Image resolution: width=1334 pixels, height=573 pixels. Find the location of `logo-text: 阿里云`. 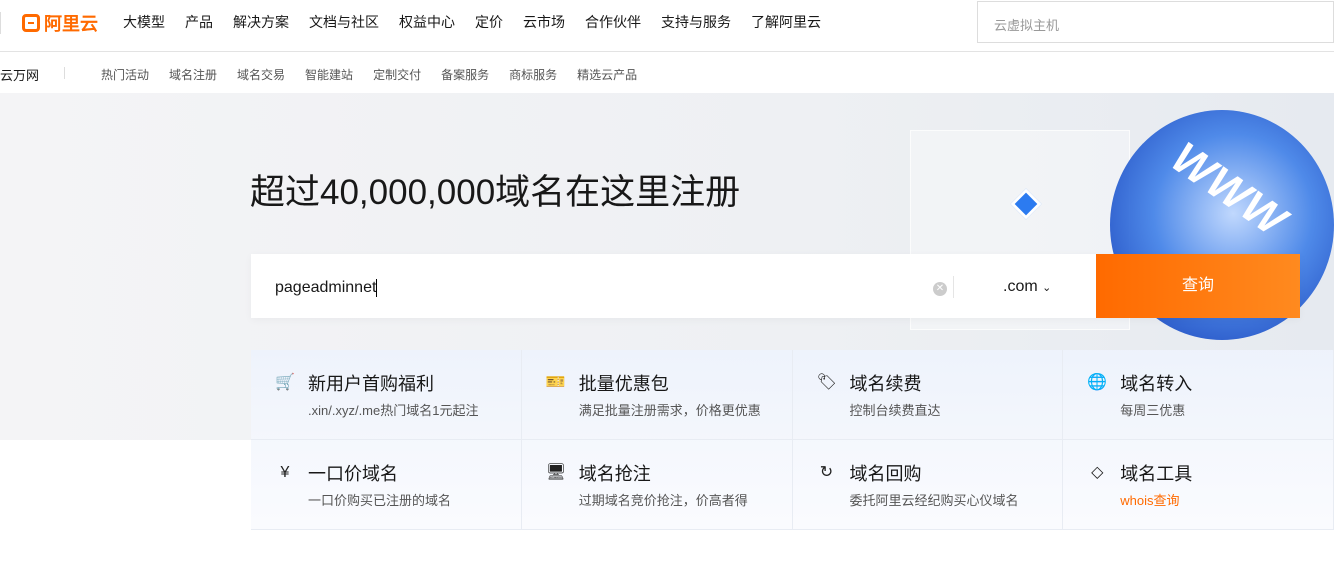

logo-text: 阿里云 is located at coordinates (71, 24).